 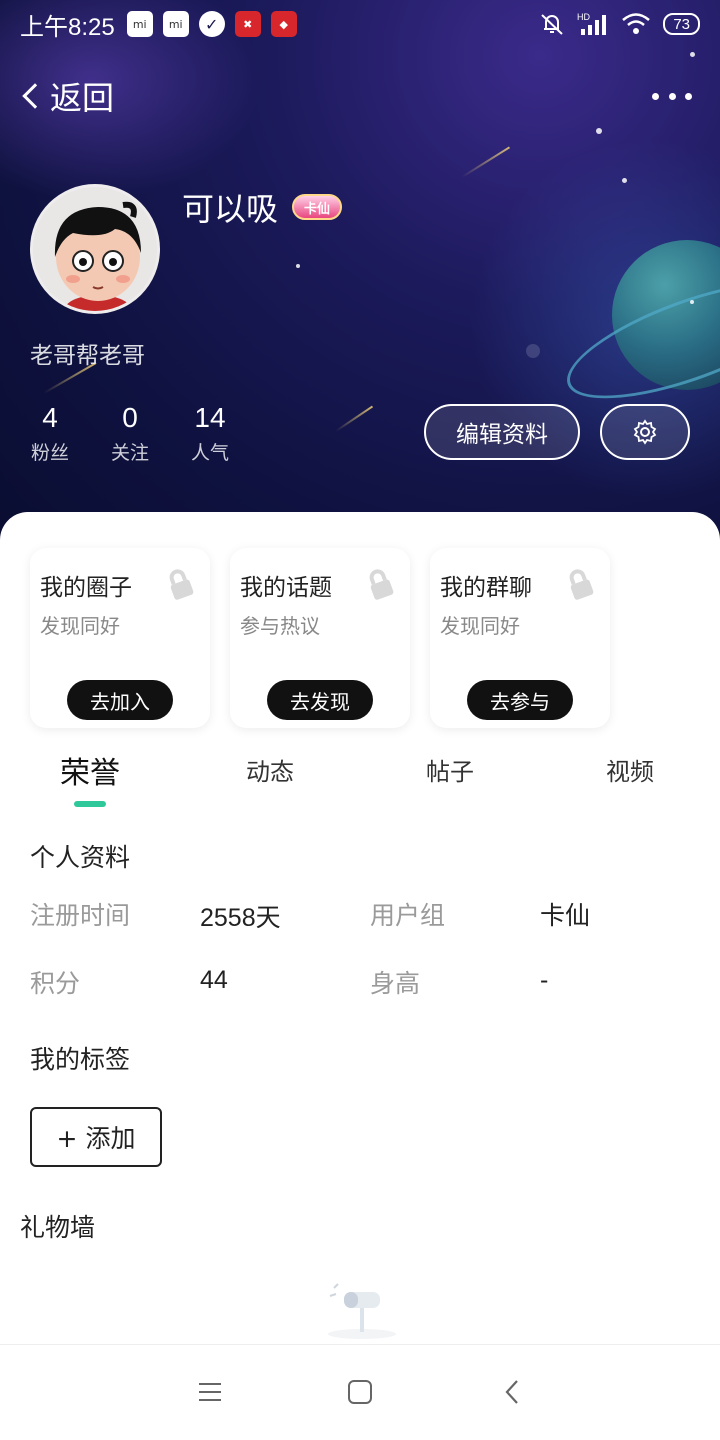 I want to click on join-group-chat-button: 去参与, so click(x=520, y=700).